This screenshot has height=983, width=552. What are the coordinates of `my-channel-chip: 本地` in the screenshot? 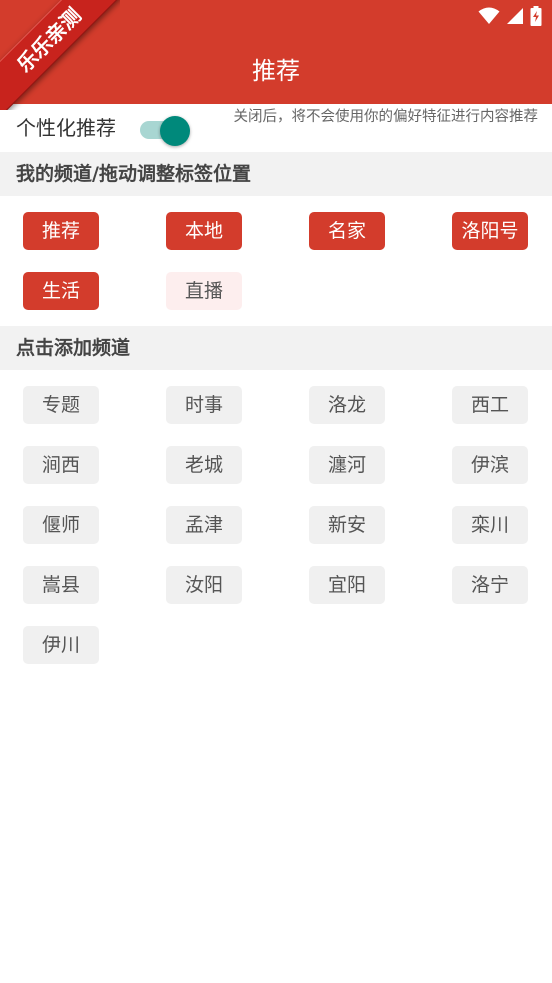 It's located at (204, 231).